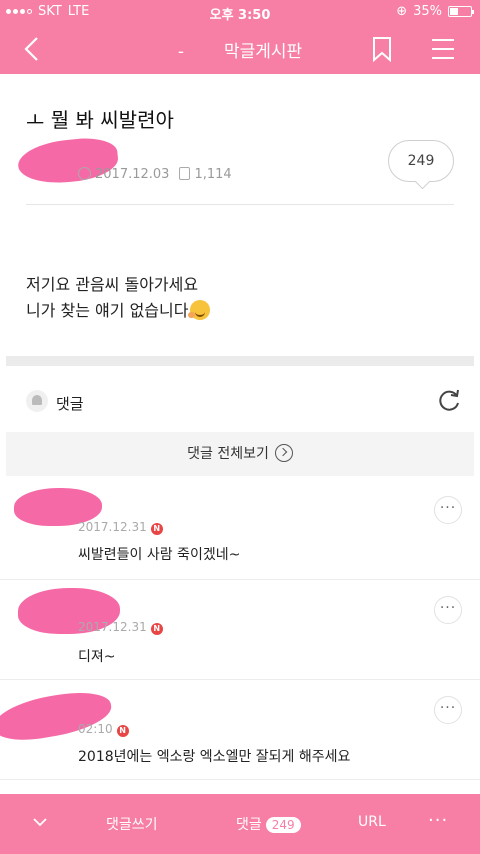  I want to click on post-date-wrap: 2017.12.03, so click(123, 174).